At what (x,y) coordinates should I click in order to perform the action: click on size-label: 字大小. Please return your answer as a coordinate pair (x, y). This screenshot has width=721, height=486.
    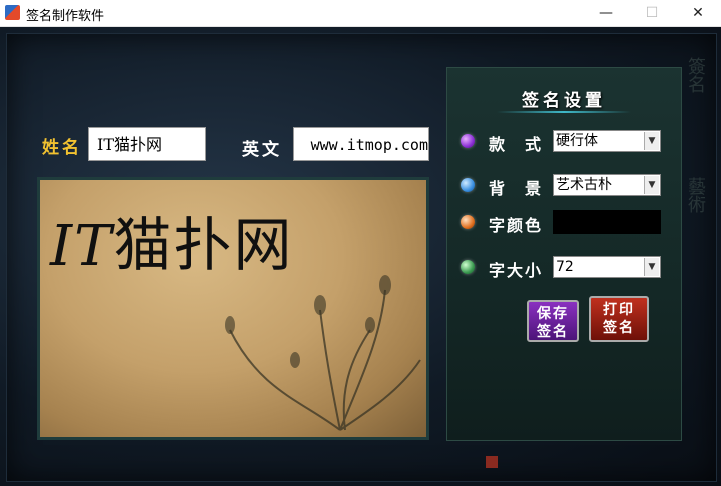
    Looking at the image, I should click on (516, 270).